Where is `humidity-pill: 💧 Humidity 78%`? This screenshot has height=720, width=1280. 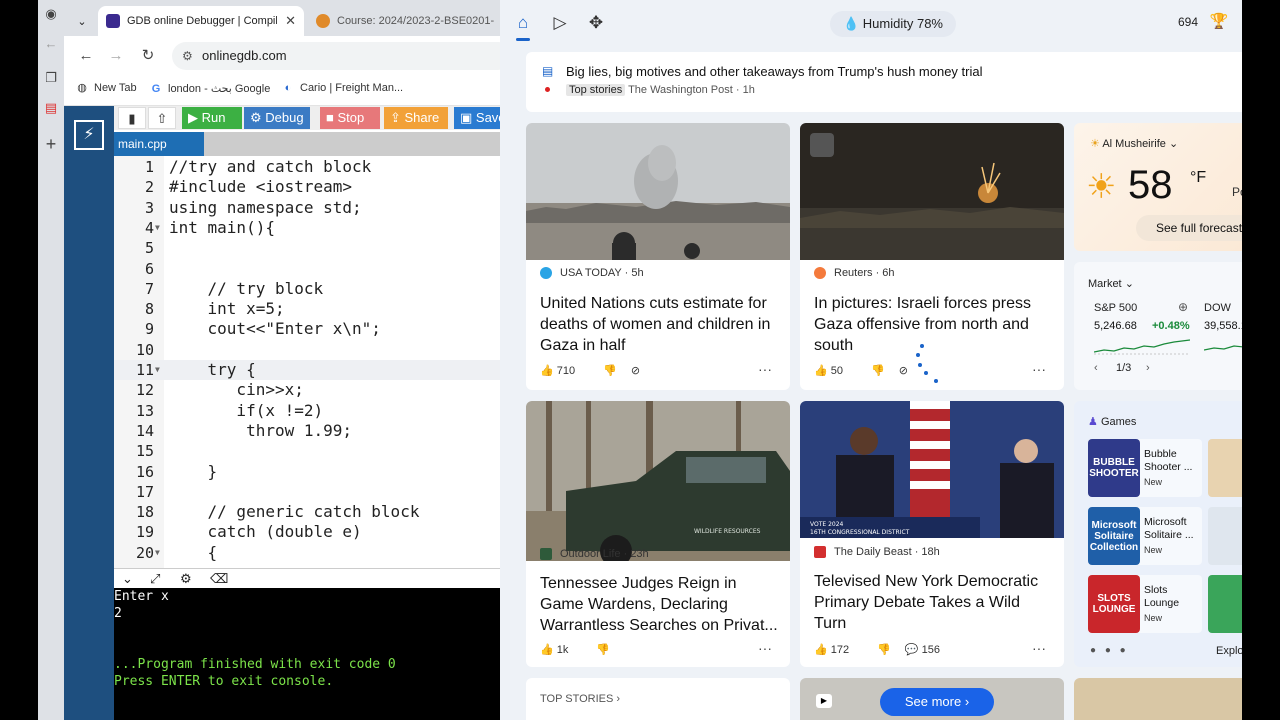
humidity-pill: 💧 Humidity 78% is located at coordinates (893, 24).